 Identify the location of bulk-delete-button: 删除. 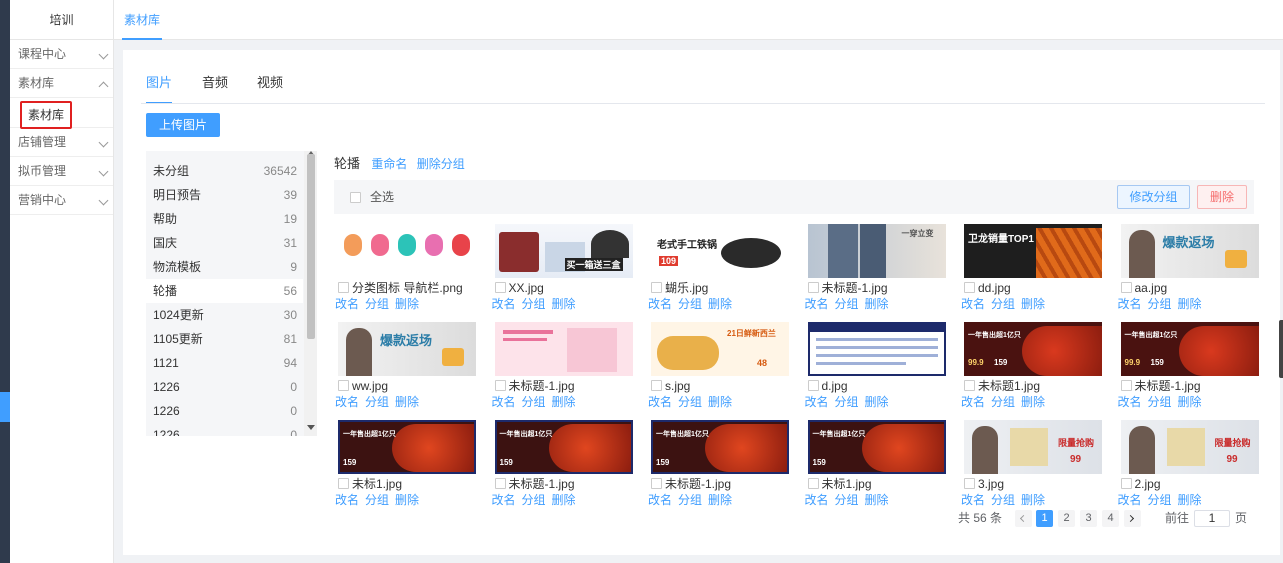
(1222, 197).